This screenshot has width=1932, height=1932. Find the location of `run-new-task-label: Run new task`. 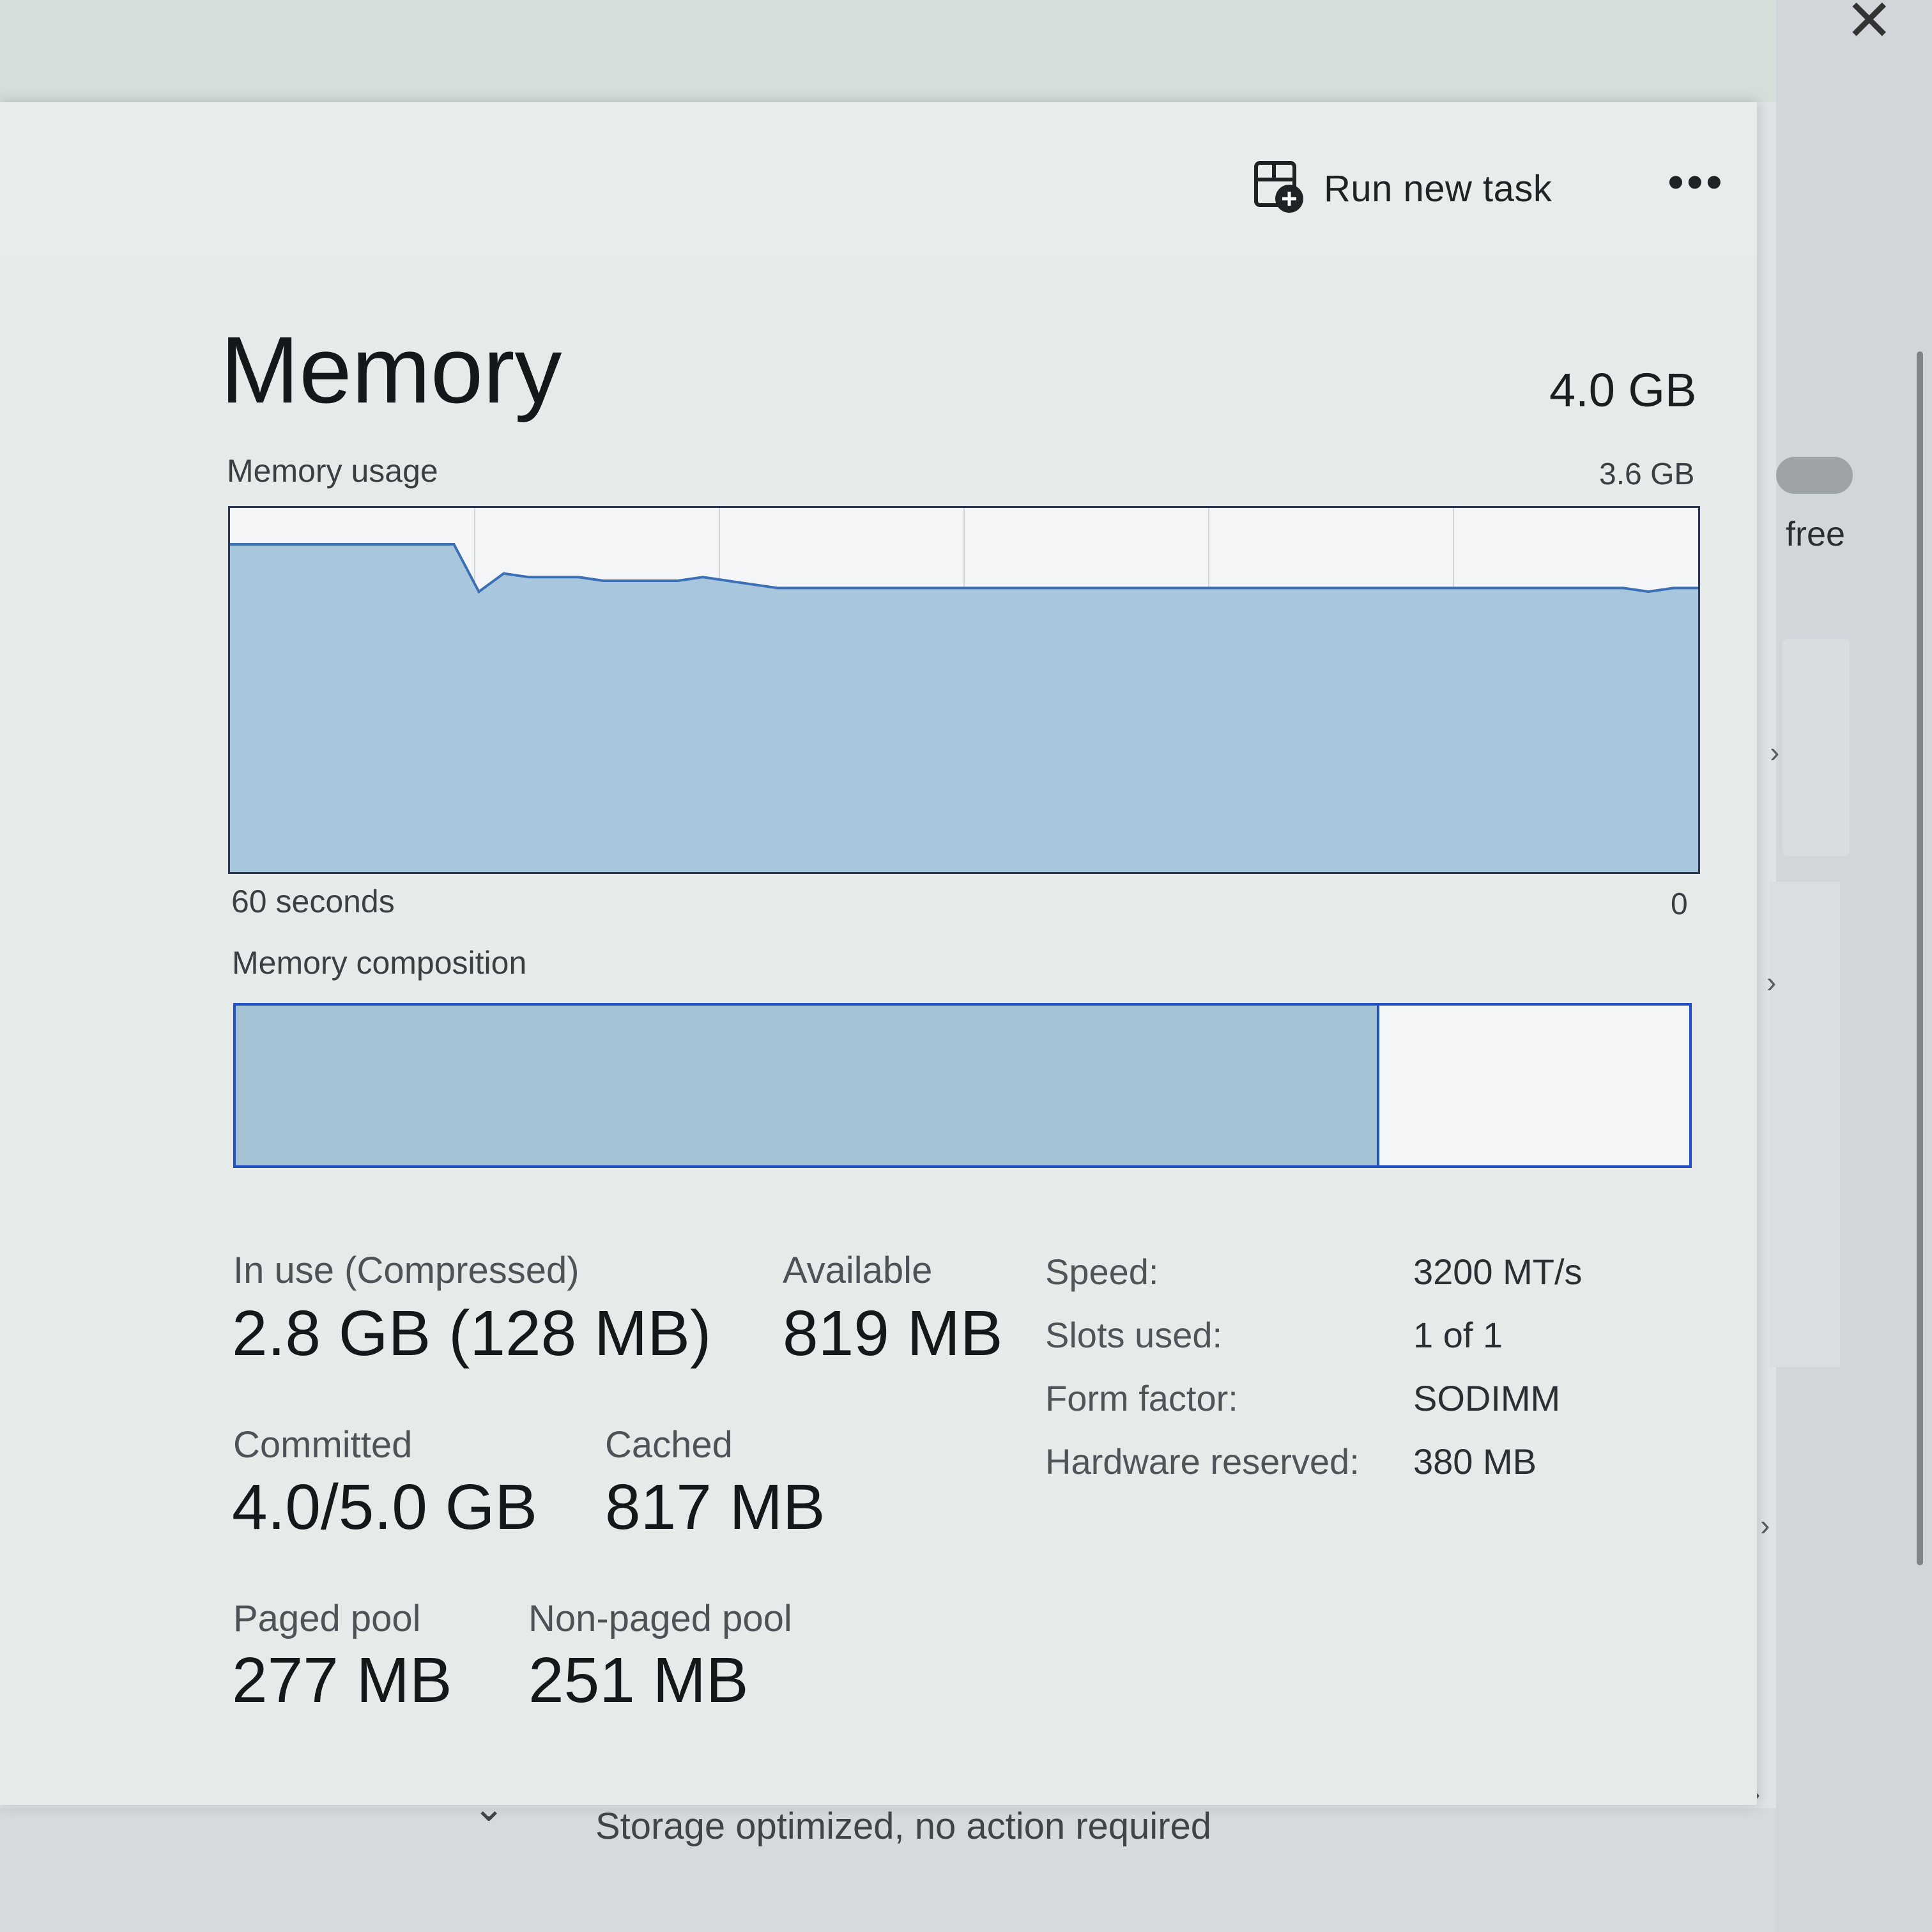

run-new-task-label: Run new task is located at coordinates (1438, 188).